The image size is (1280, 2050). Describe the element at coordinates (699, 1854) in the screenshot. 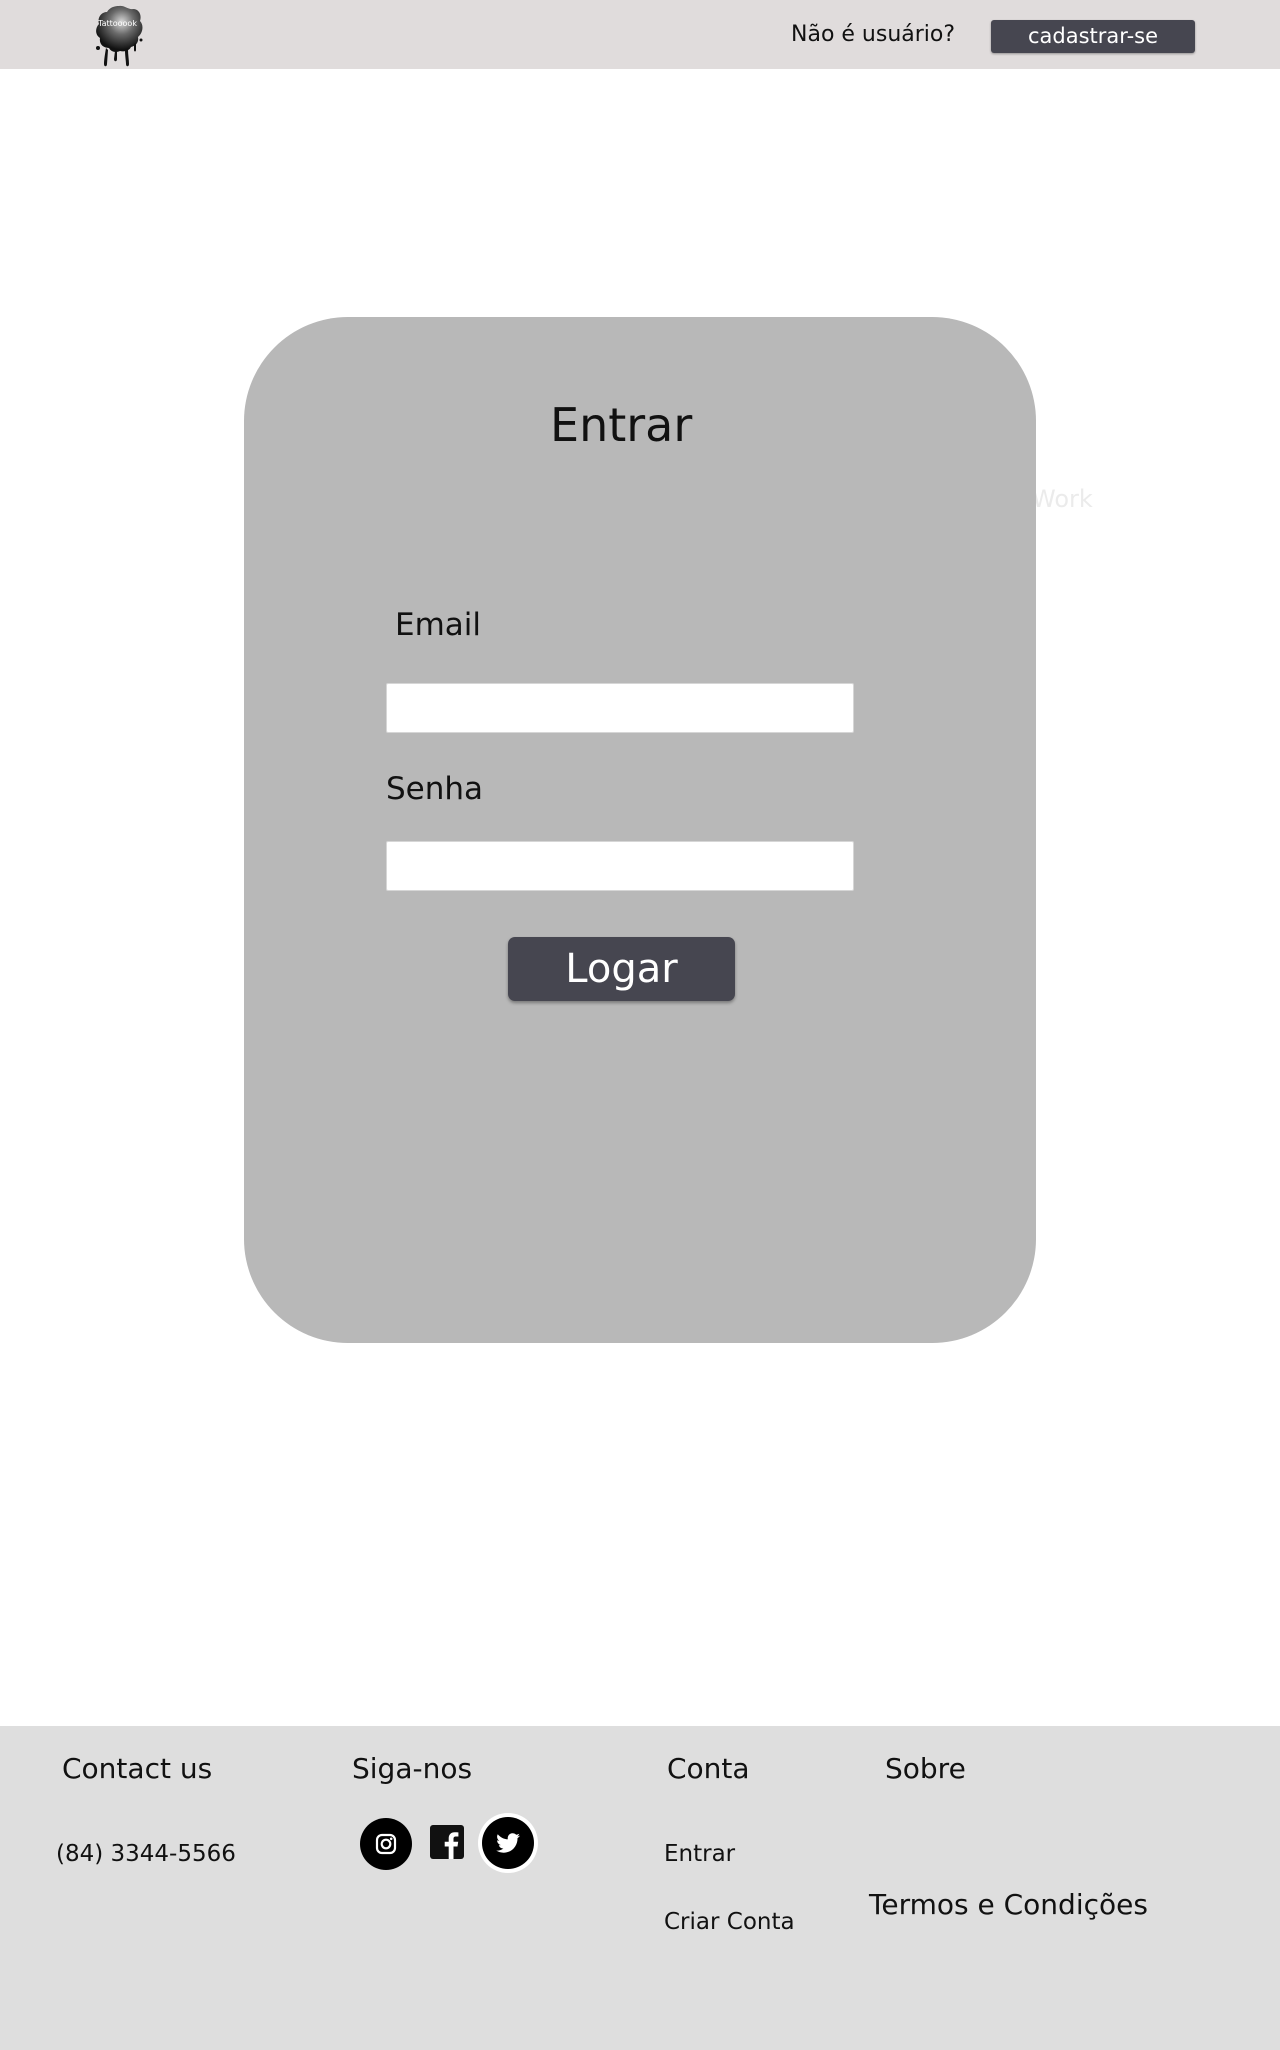

I see `footer-link-entrar: Entrar` at that location.